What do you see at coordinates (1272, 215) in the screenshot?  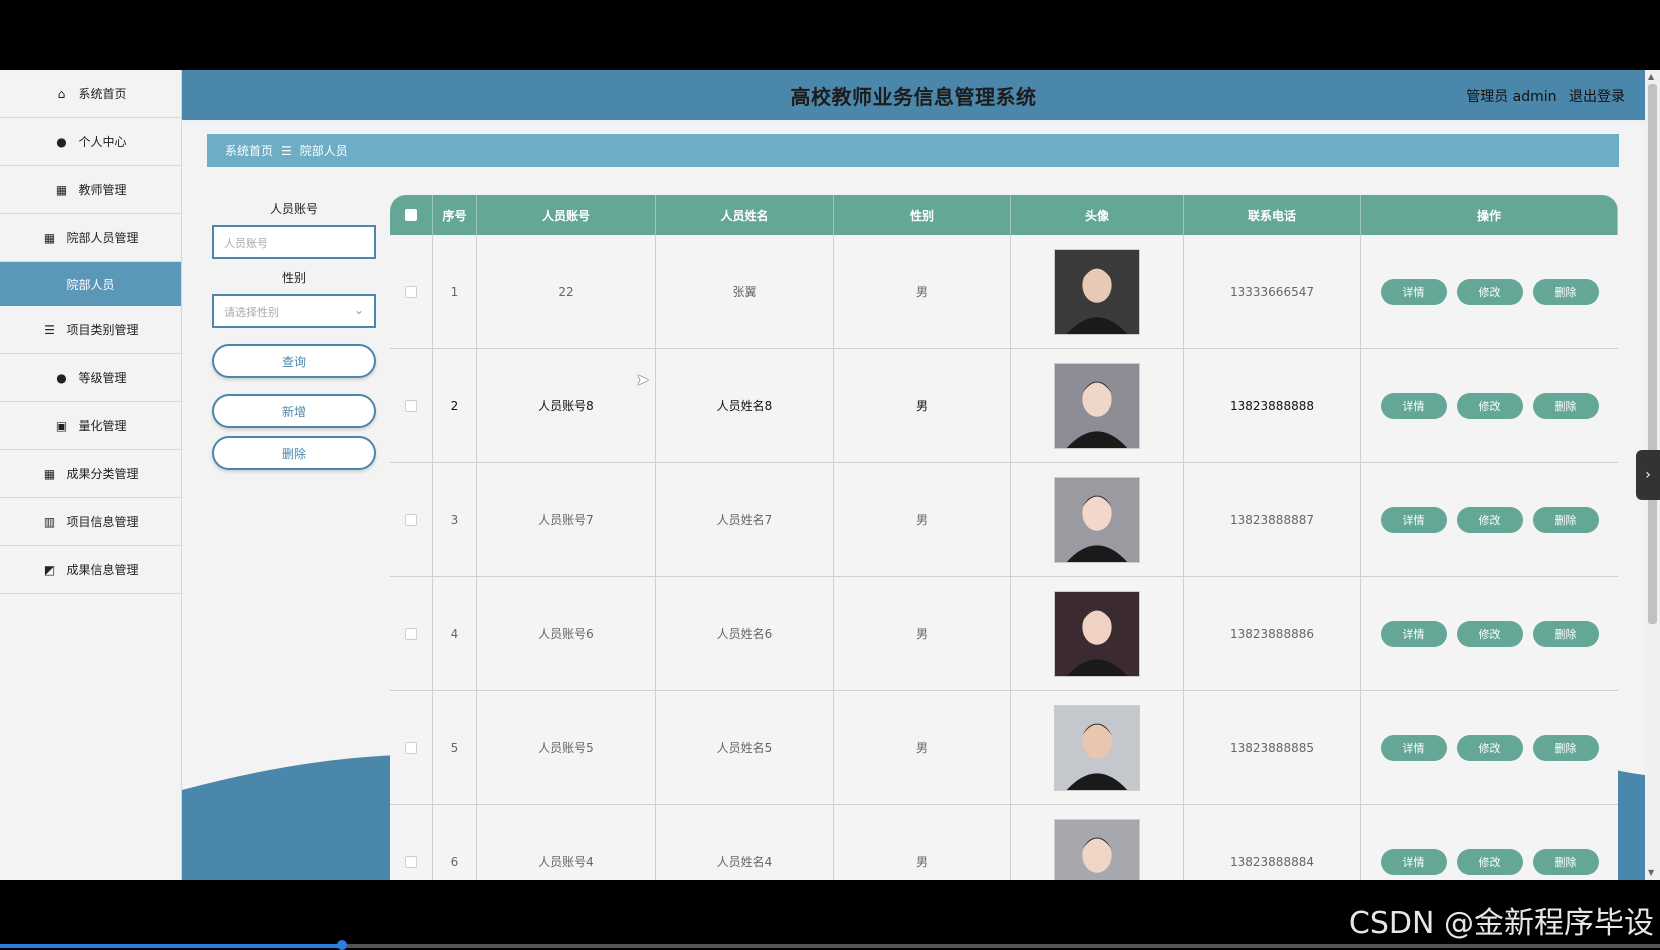 I see `header-phone: 联系电话` at bounding box center [1272, 215].